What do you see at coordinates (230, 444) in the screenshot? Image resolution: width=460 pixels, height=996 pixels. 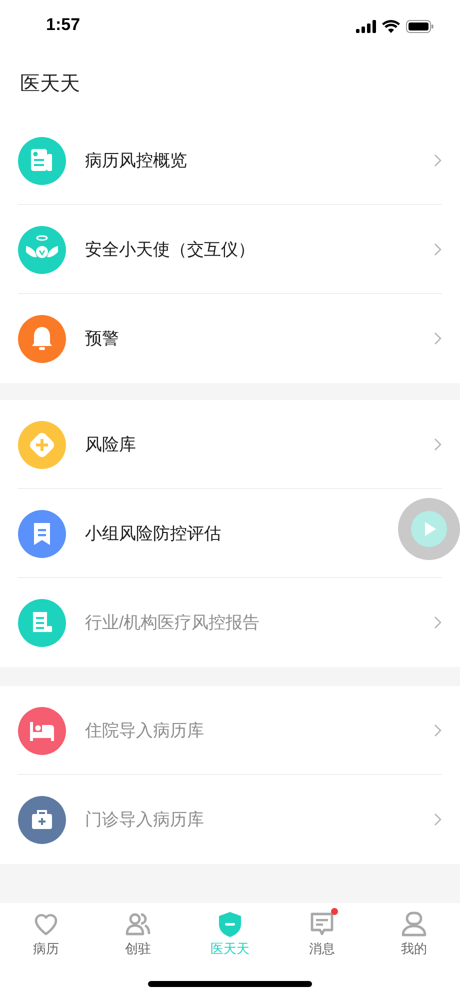 I see `menu-item: 风险库` at bounding box center [230, 444].